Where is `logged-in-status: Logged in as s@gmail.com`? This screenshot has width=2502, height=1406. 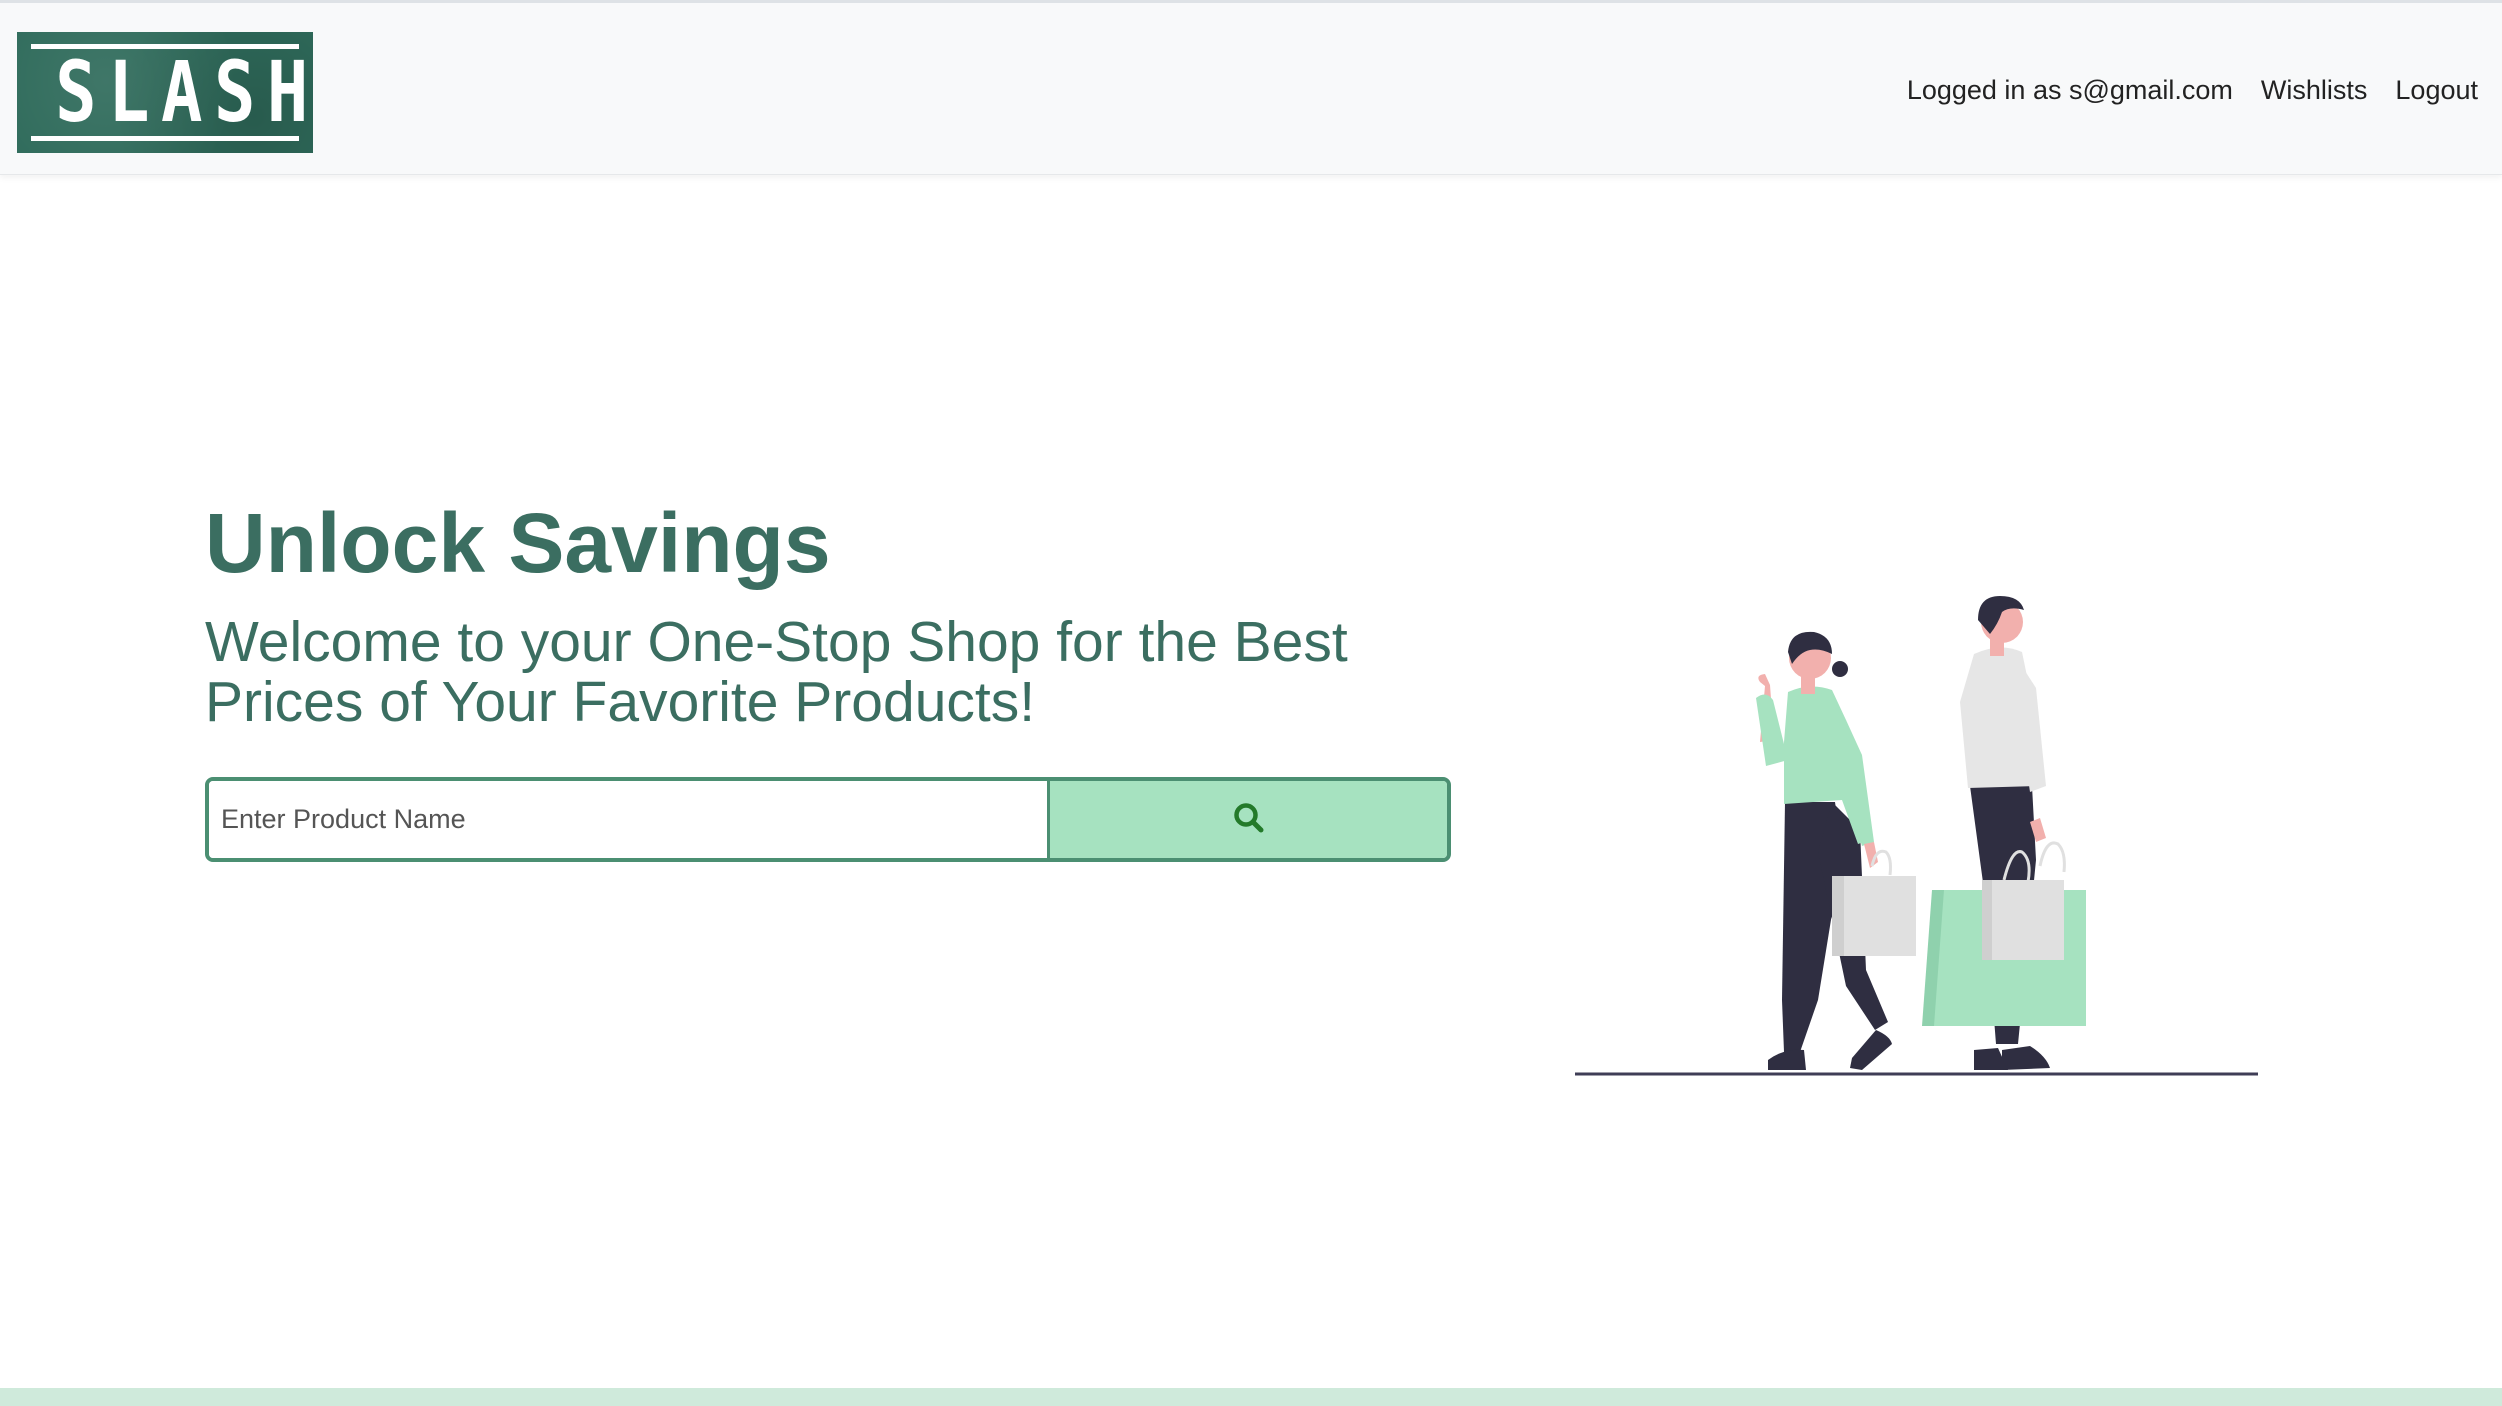 logged-in-status: Logged in as s@gmail.com is located at coordinates (2069, 90).